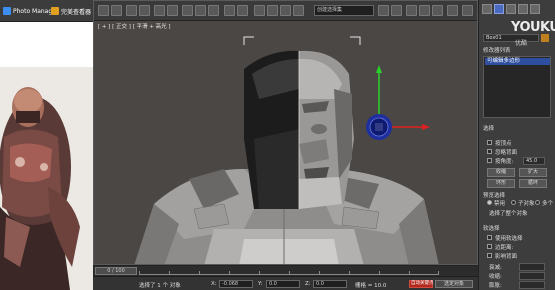 Image resolution: width=555 pixels, height=290 pixels. Describe the element at coordinates (489, 142) in the screenshot. I see `by-vertex-checkbox` at that location.